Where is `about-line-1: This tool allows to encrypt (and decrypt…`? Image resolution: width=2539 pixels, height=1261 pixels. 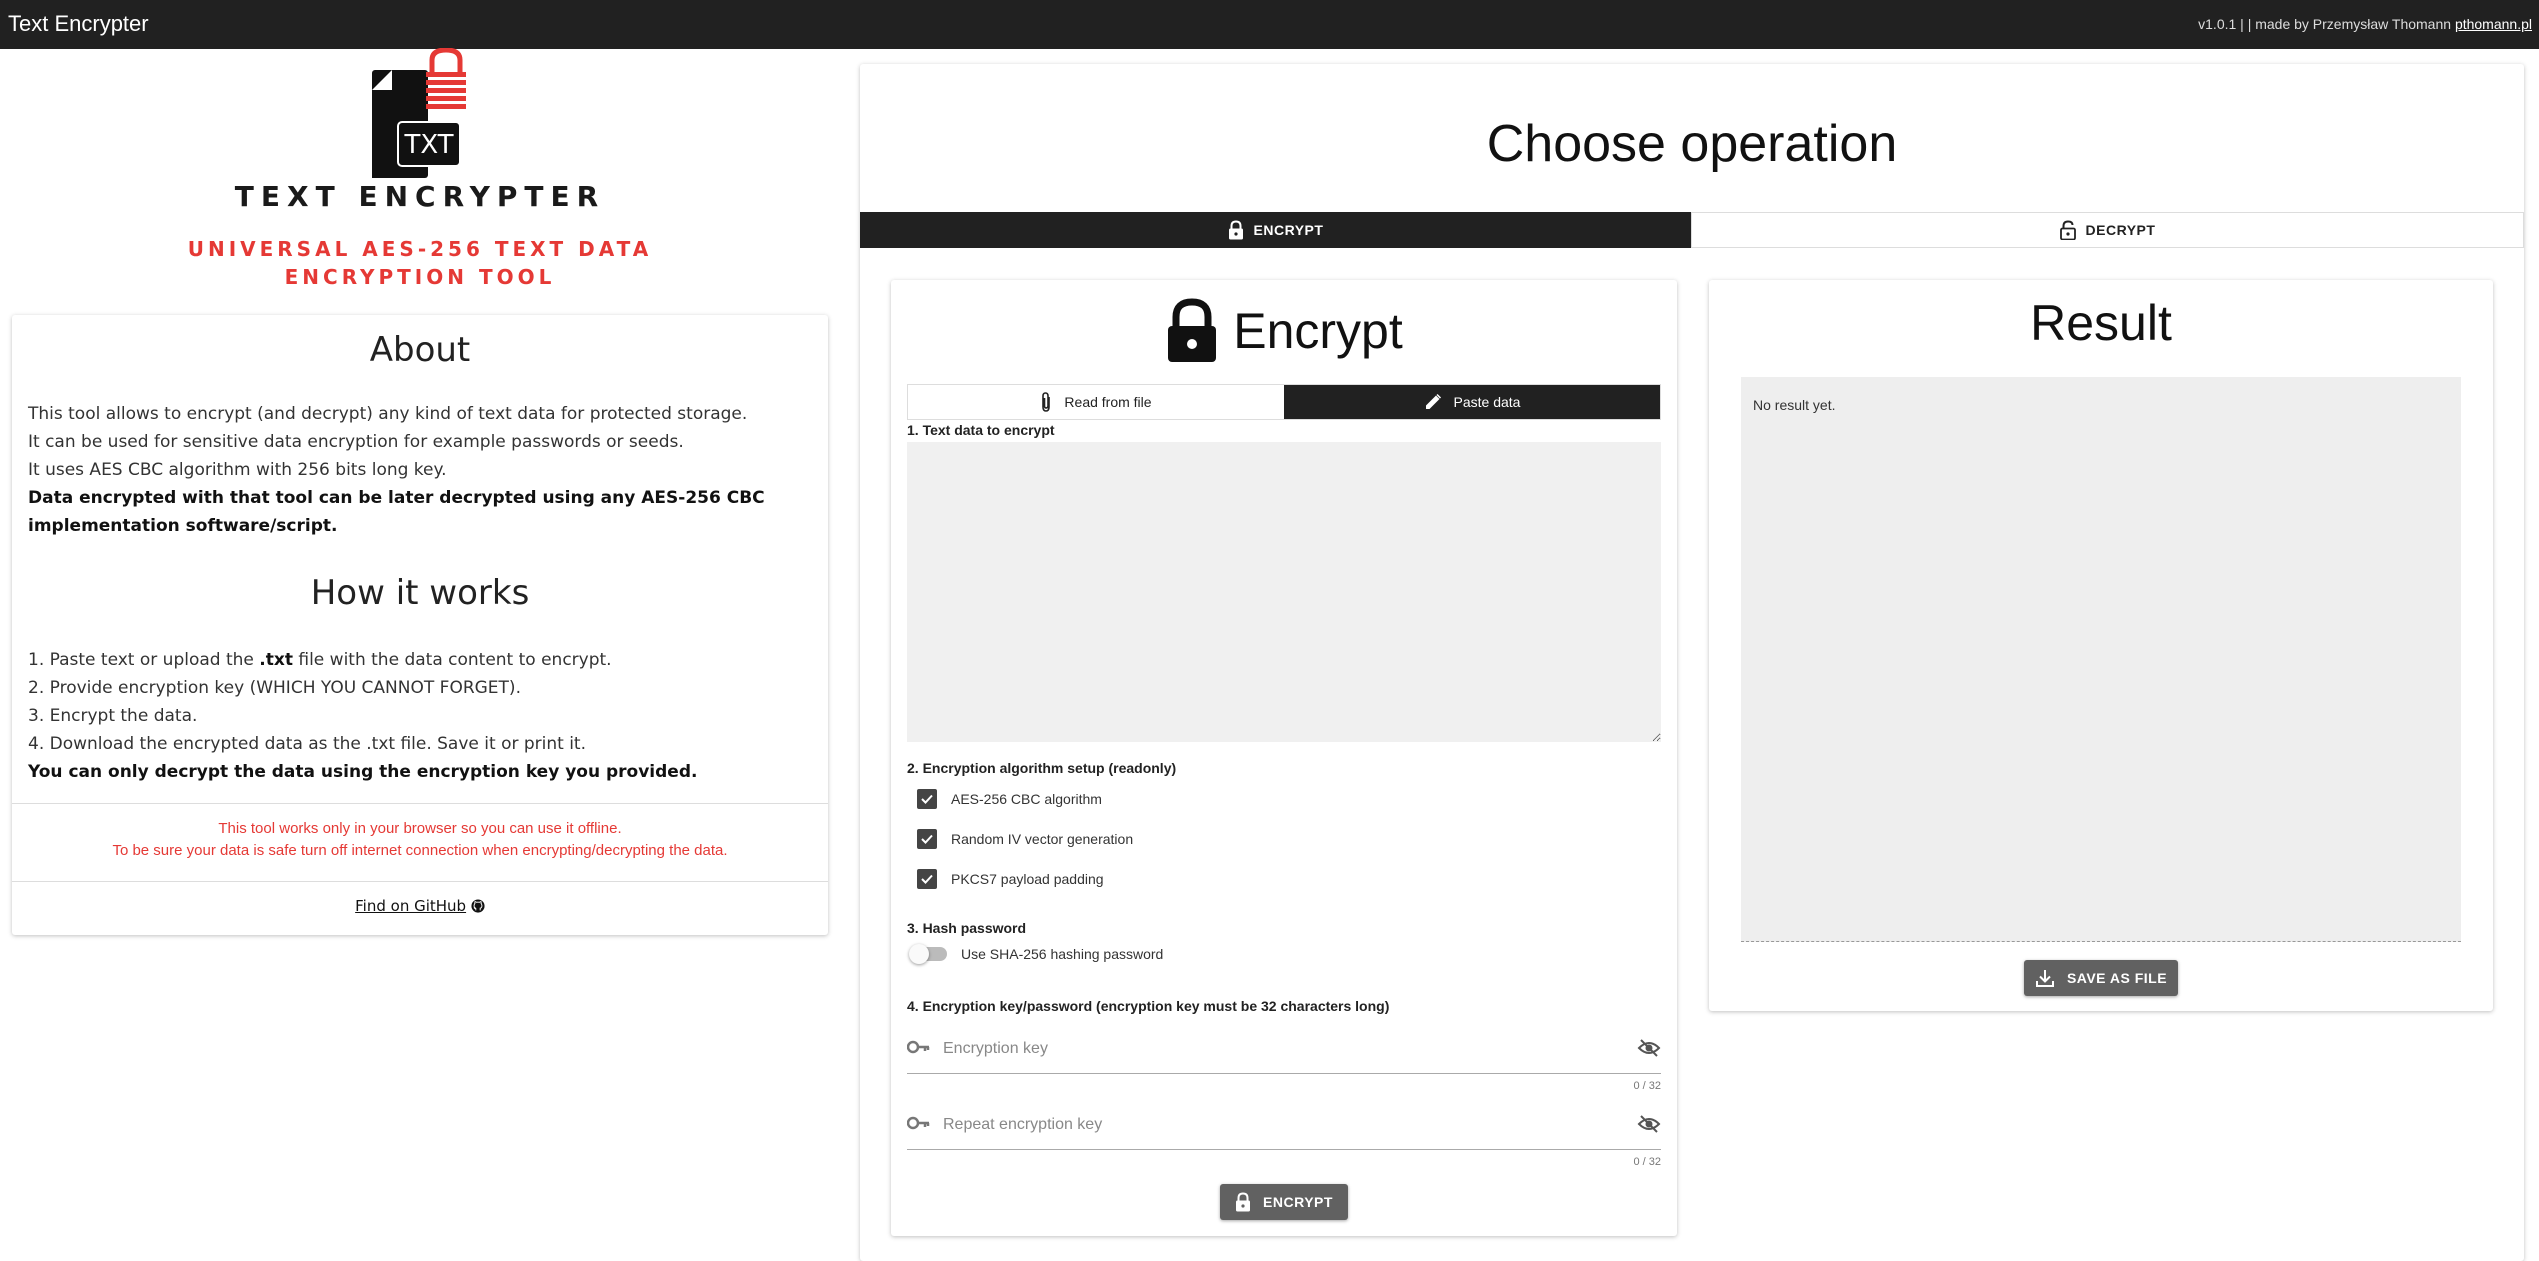
about-line-1: This tool allows to encrypt (and decrypt… is located at coordinates (388, 414).